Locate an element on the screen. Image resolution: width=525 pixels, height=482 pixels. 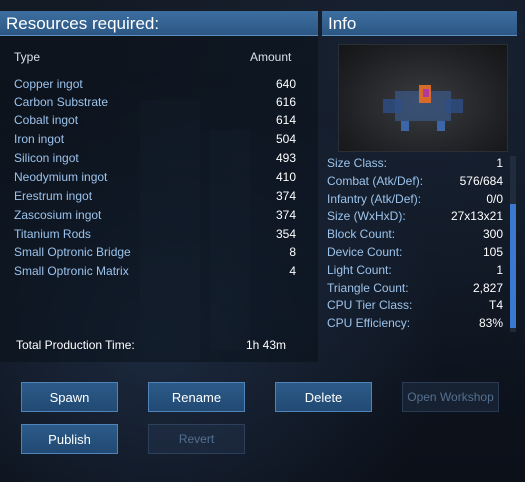
resource-row: Silicon ingot 493 is located at coordinates (155, 158).